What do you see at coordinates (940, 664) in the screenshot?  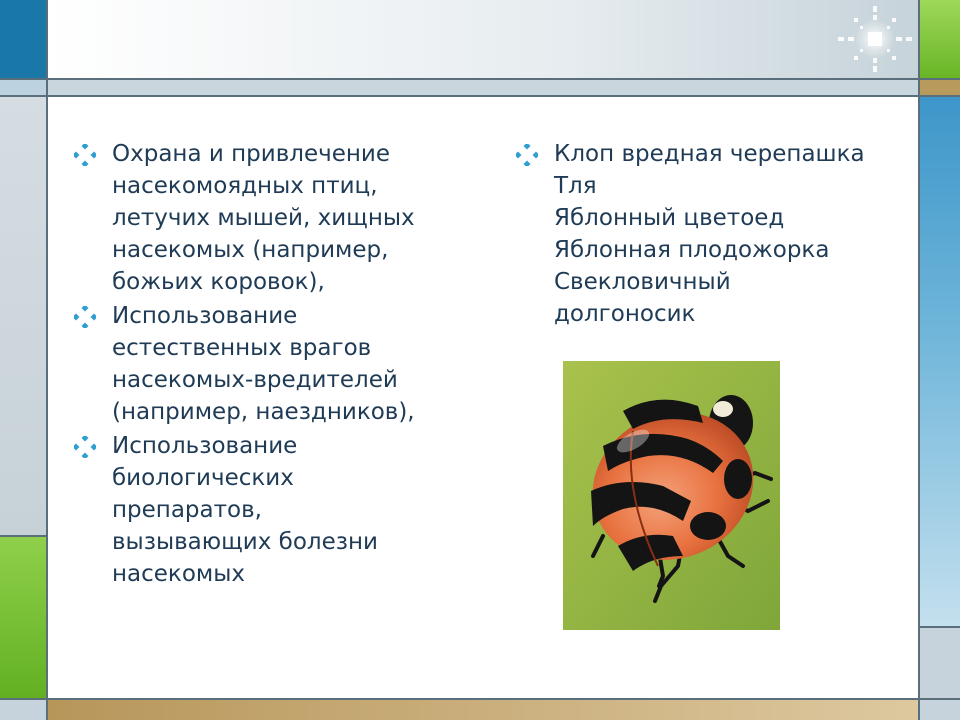 I see `frame-block-right-low` at bounding box center [940, 664].